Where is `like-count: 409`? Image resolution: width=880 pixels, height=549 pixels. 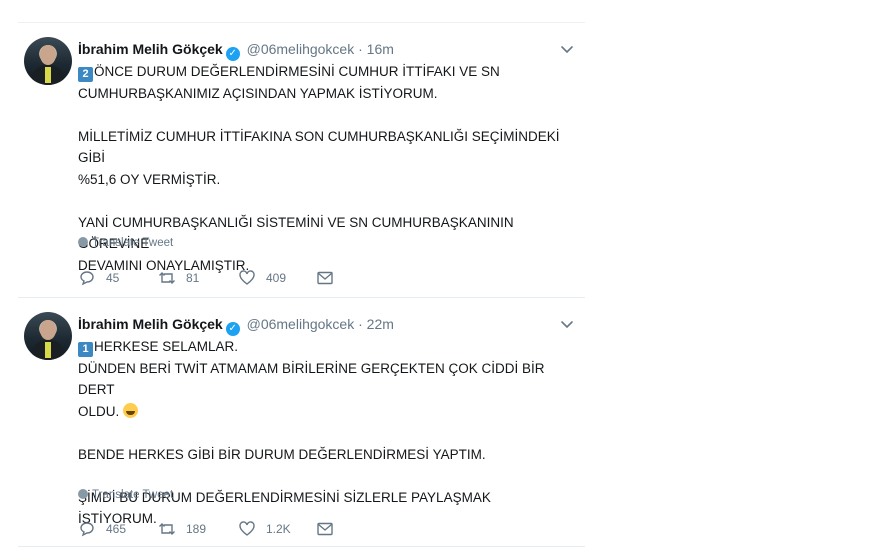 like-count: 409 is located at coordinates (276, 278).